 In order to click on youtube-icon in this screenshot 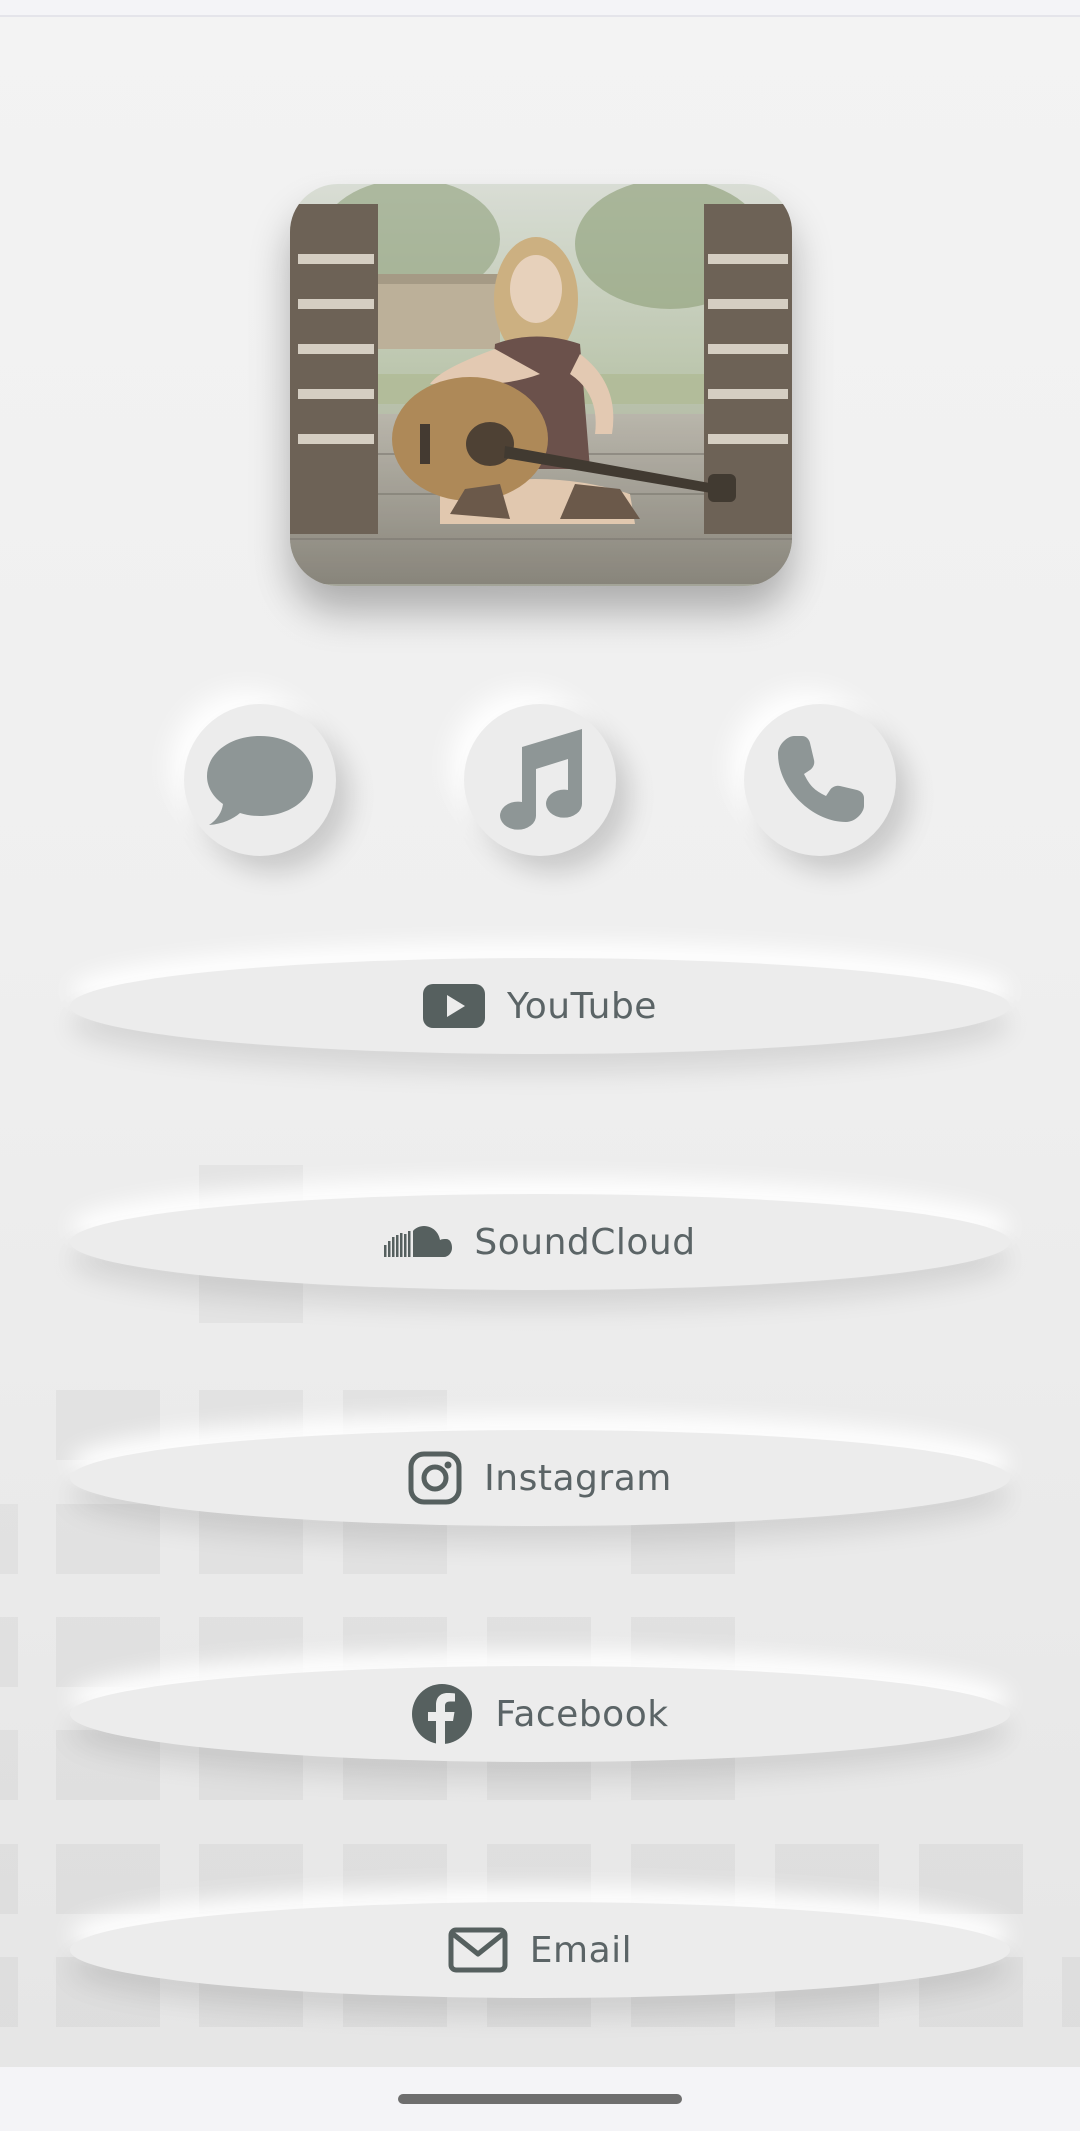, I will do `click(454, 1006)`.